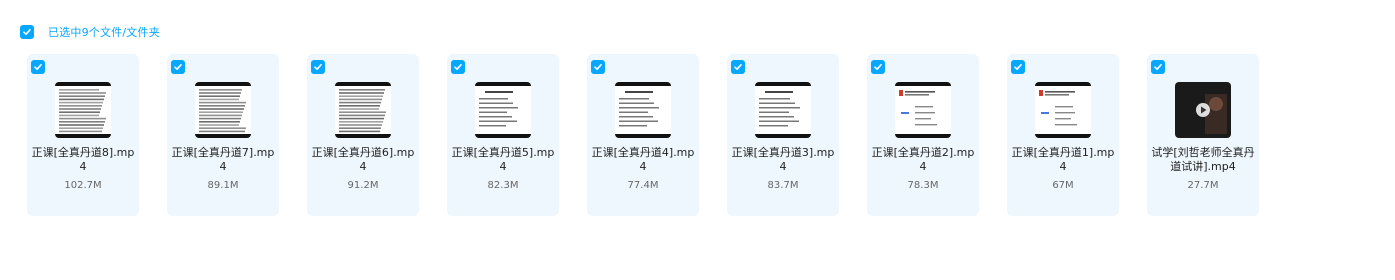  I want to click on file-size: 27.7M, so click(1203, 185).